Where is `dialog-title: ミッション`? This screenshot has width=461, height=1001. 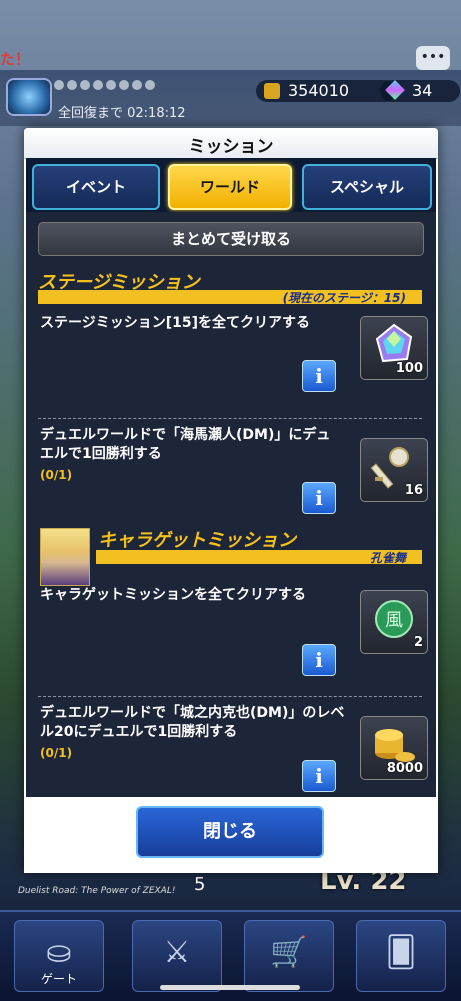 dialog-title: ミッション is located at coordinates (231, 147).